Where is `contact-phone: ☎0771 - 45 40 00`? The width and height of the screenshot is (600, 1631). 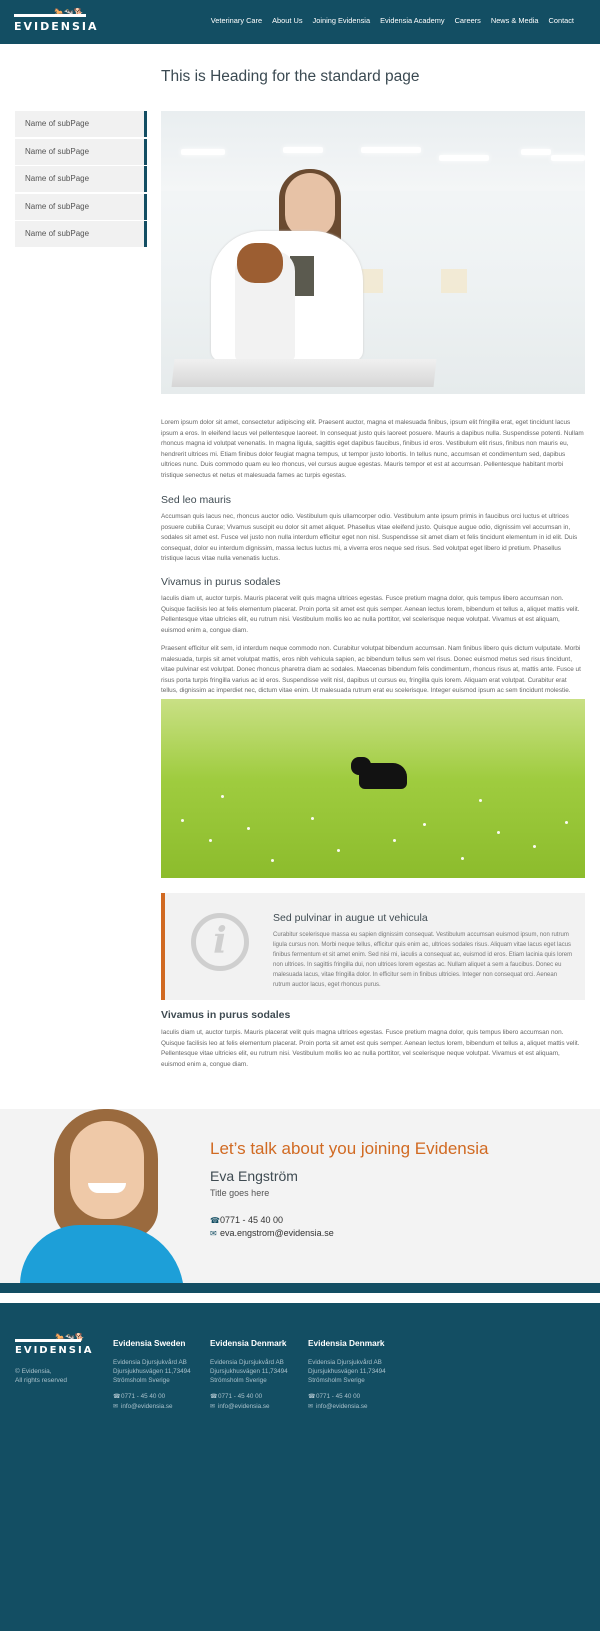 contact-phone: ☎0771 - 45 40 00 is located at coordinates (246, 1220).